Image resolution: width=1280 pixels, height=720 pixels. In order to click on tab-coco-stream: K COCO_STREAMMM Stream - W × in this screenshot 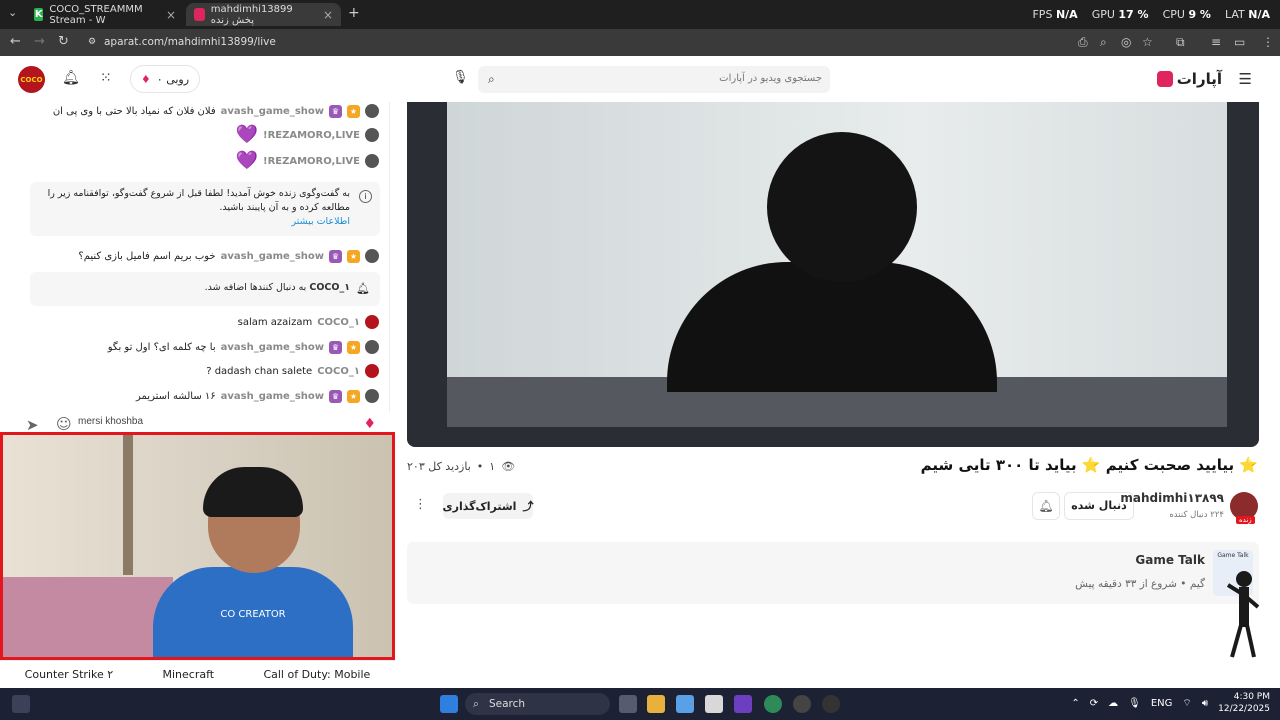, I will do `click(105, 14)`.